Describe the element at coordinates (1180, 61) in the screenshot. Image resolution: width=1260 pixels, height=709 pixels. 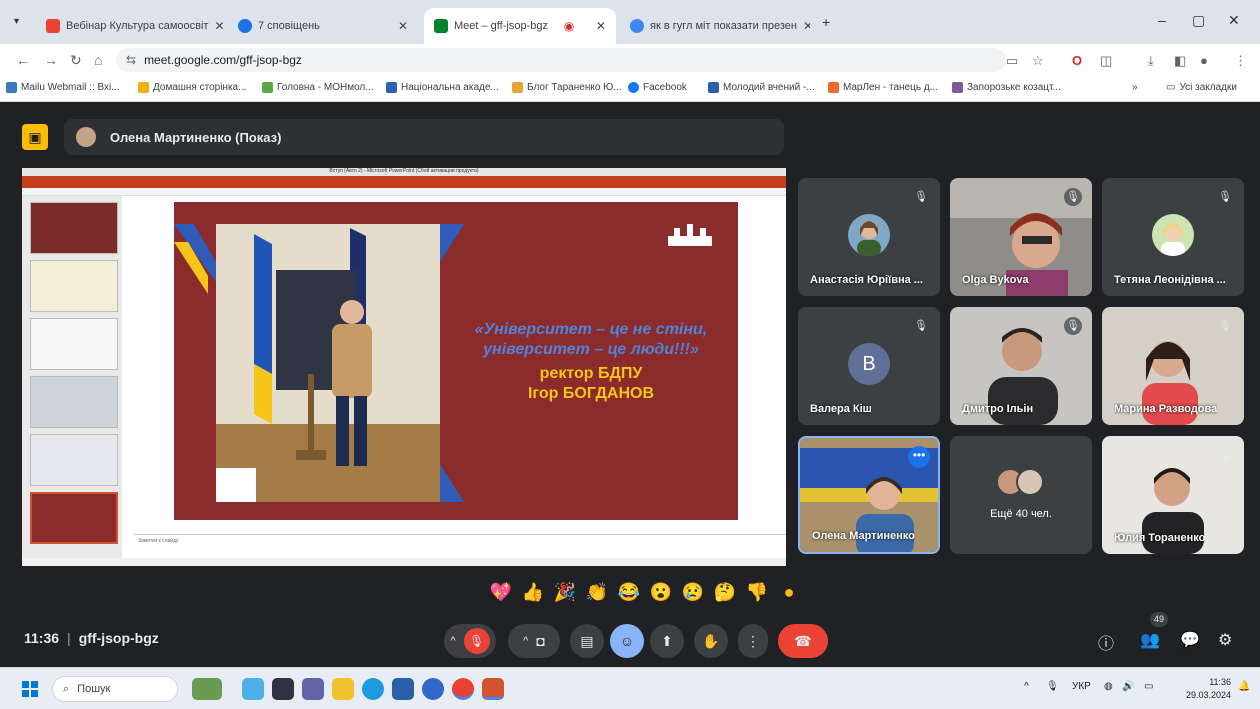
I see `sidepanel-icon: ◧` at that location.